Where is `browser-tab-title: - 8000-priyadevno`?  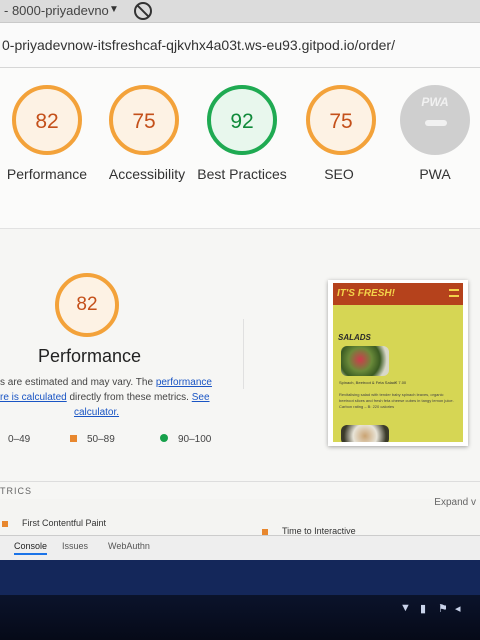
browser-tab-title: - 8000-priyadevno is located at coordinates (56, 10).